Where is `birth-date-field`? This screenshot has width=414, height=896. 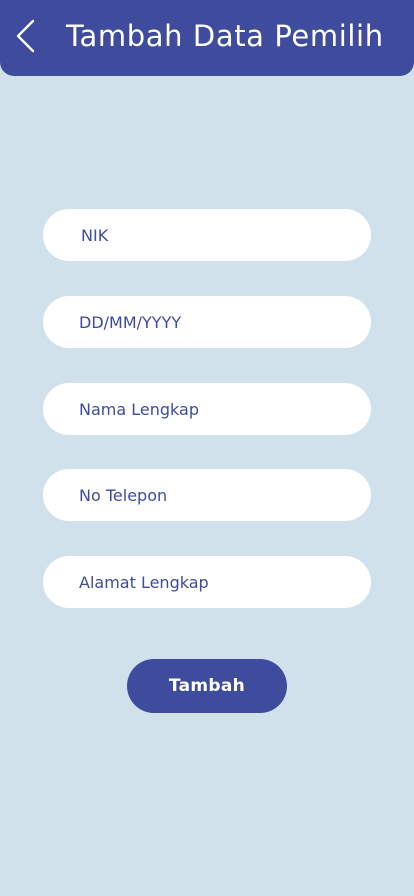 birth-date-field is located at coordinates (207, 322).